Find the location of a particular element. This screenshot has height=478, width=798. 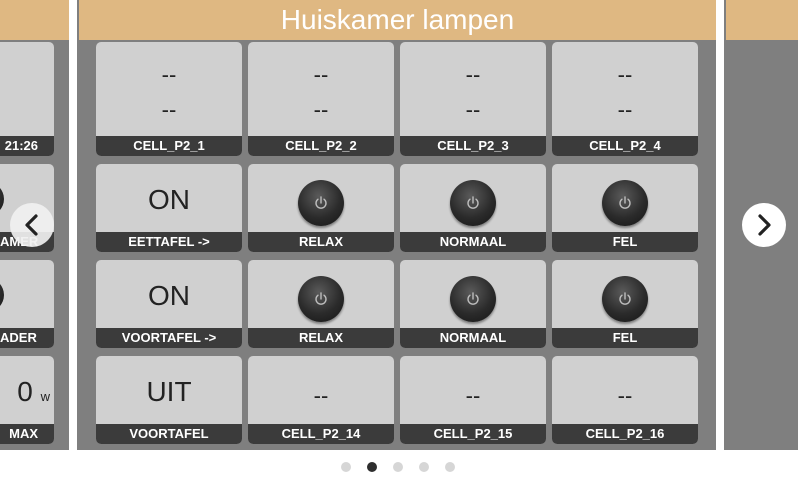

cell-p2-16: -- CELL_P2_16 is located at coordinates (625, 400).